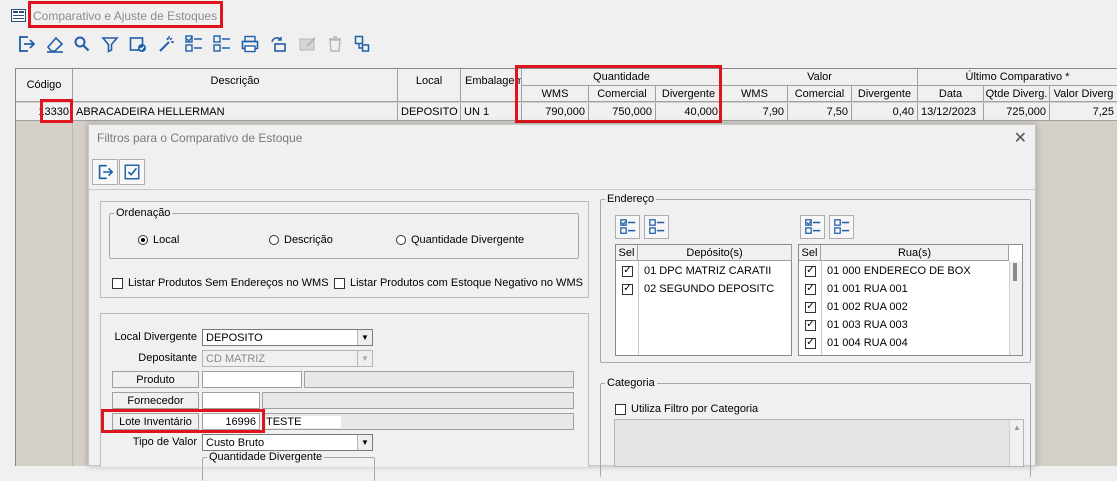  I want to click on cell-qtd-divergente: 40,000, so click(689, 112).